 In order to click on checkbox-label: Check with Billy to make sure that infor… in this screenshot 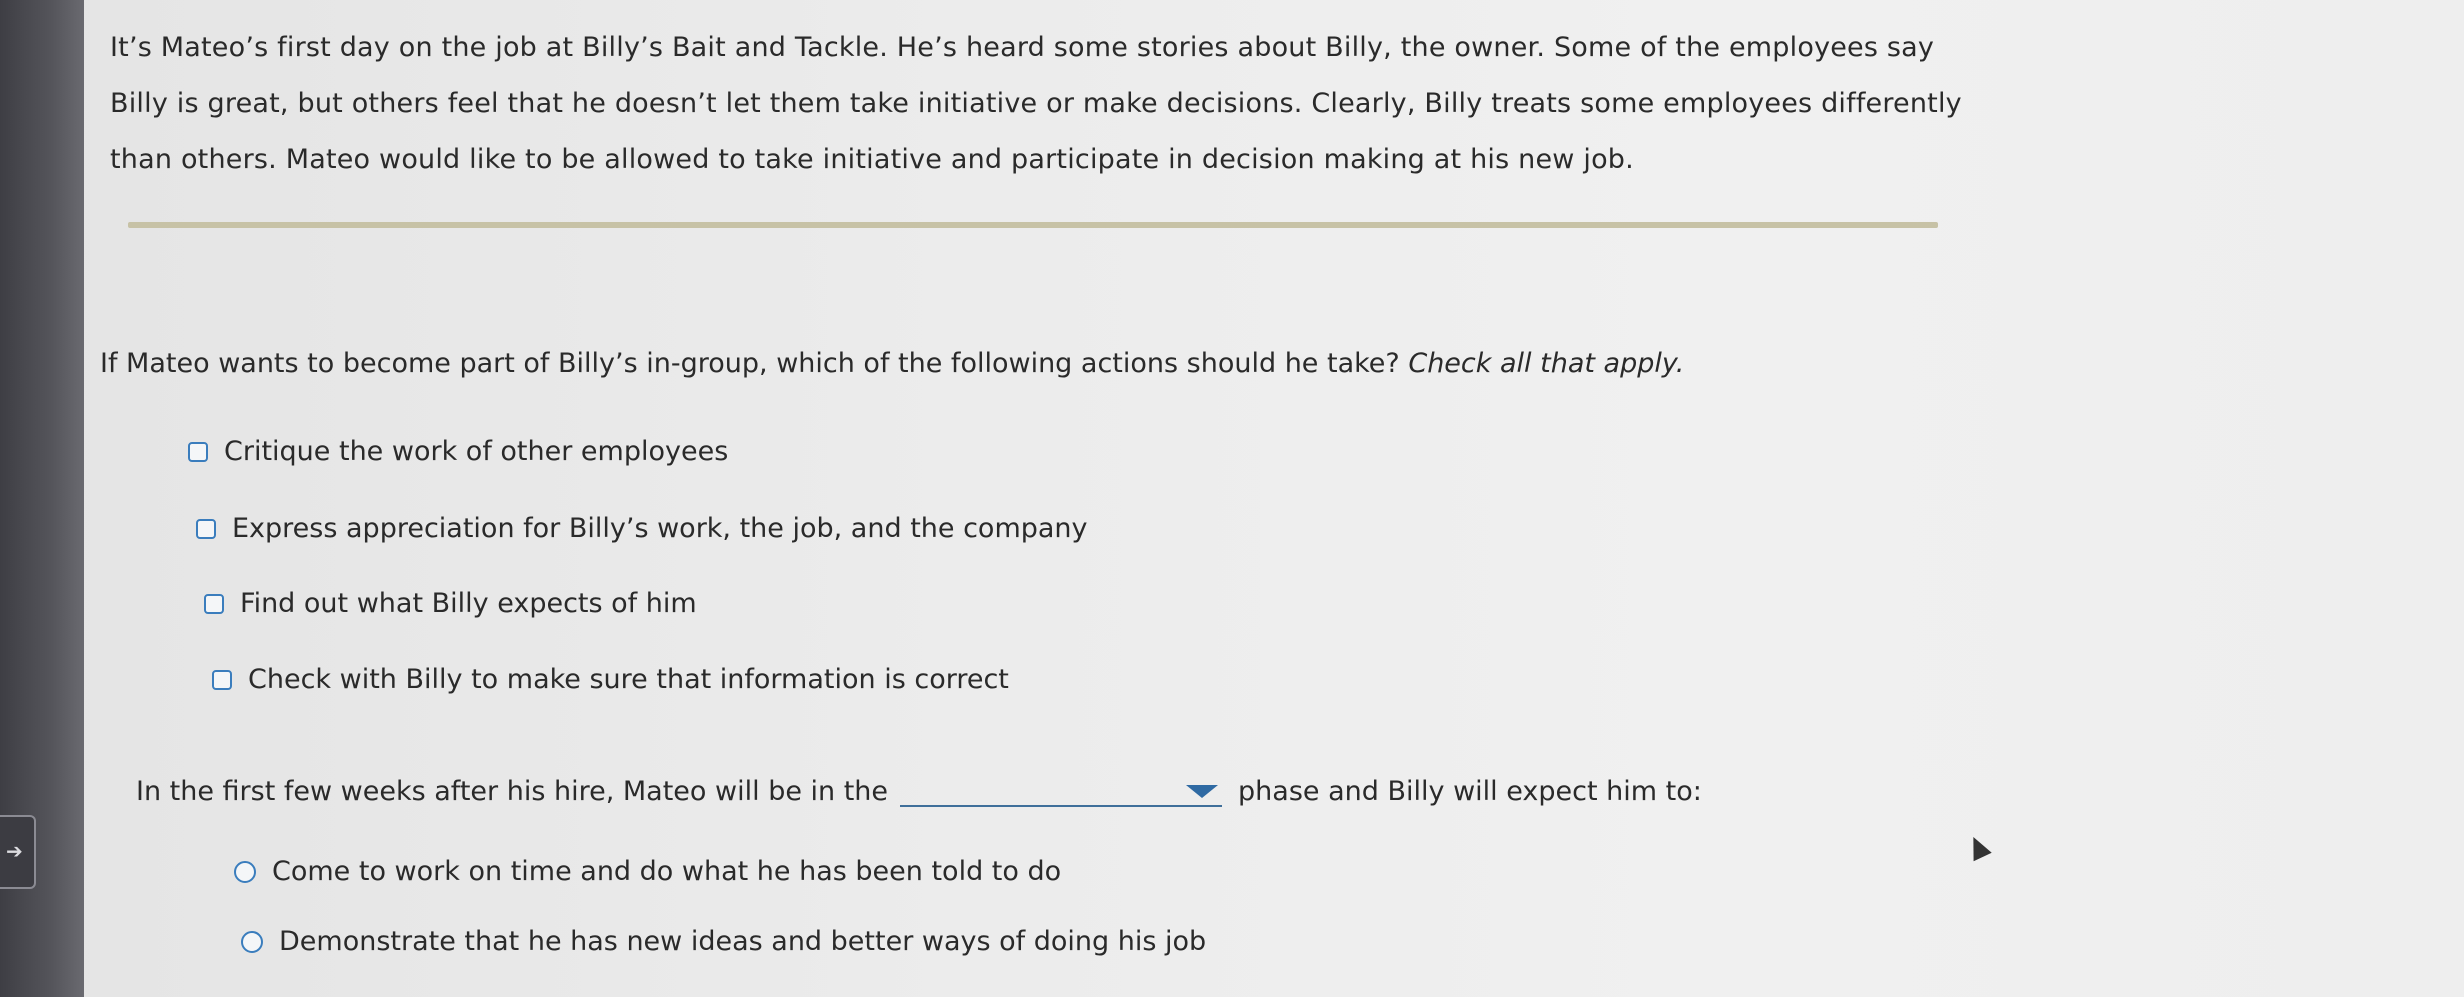, I will do `click(628, 679)`.